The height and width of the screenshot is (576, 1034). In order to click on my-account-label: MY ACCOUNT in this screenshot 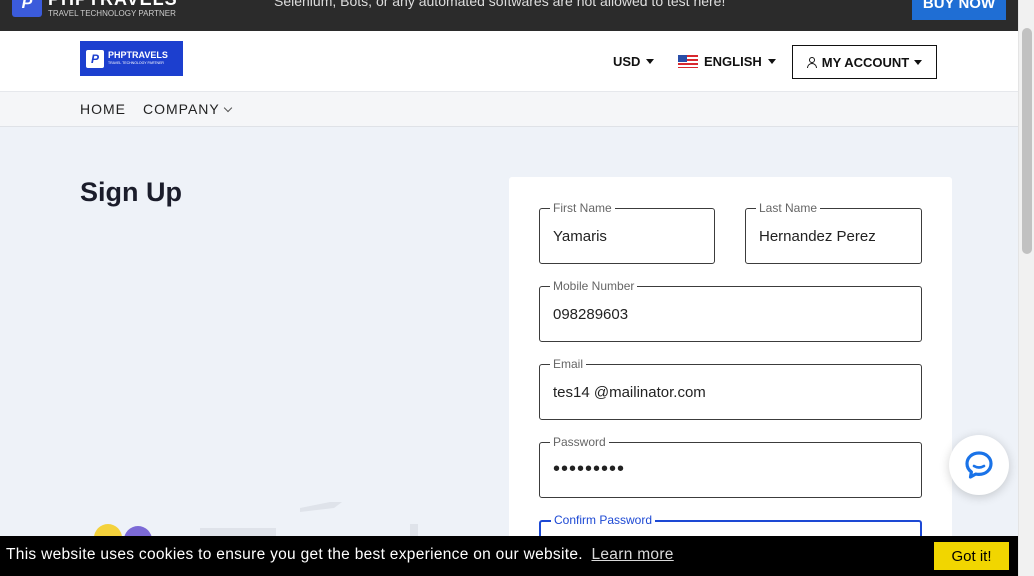, I will do `click(865, 62)`.